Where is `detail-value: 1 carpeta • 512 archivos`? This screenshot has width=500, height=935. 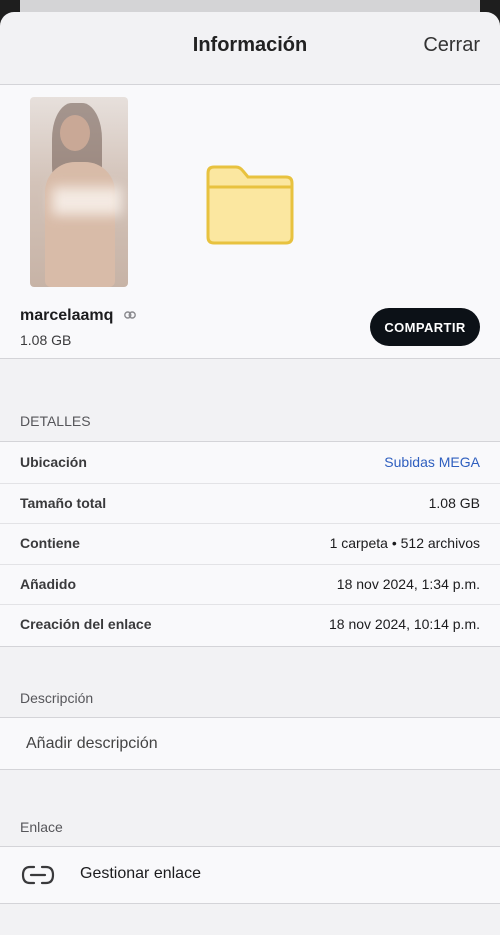 detail-value: 1 carpeta • 512 archivos is located at coordinates (404, 543).